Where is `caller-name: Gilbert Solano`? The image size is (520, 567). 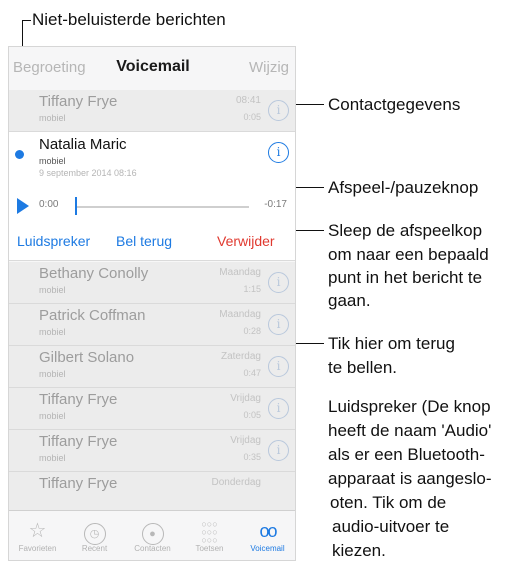 caller-name: Gilbert Solano is located at coordinates (87, 357).